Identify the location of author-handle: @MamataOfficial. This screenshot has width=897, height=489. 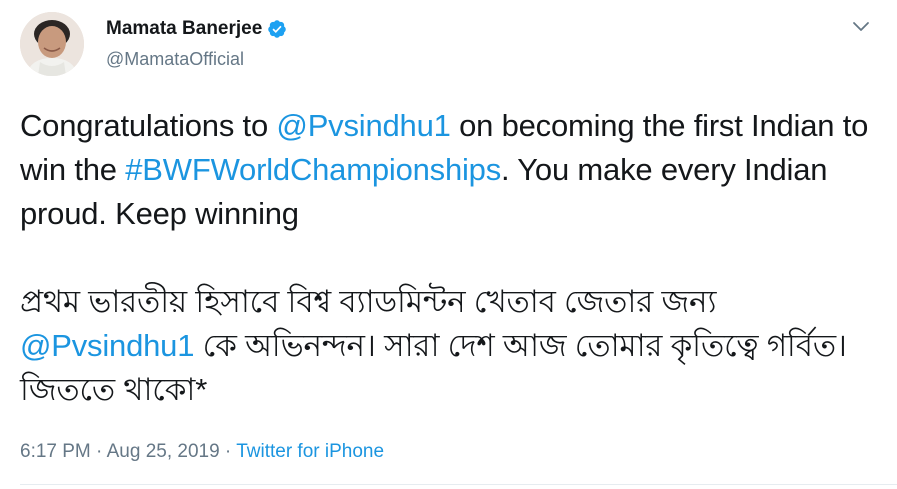
(175, 59).